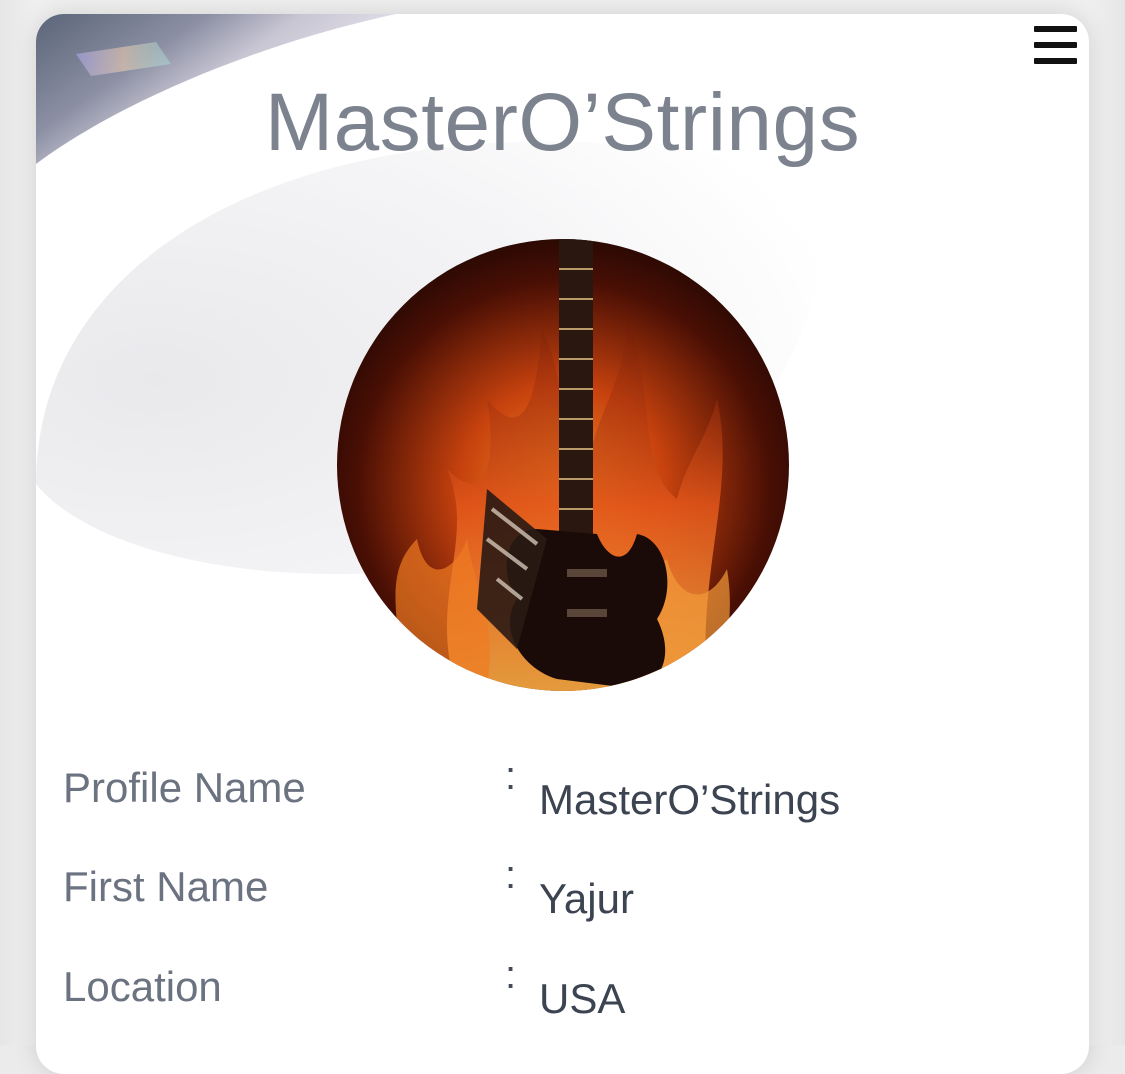  What do you see at coordinates (1055, 61) in the screenshot?
I see `menu-bar-bottom` at bounding box center [1055, 61].